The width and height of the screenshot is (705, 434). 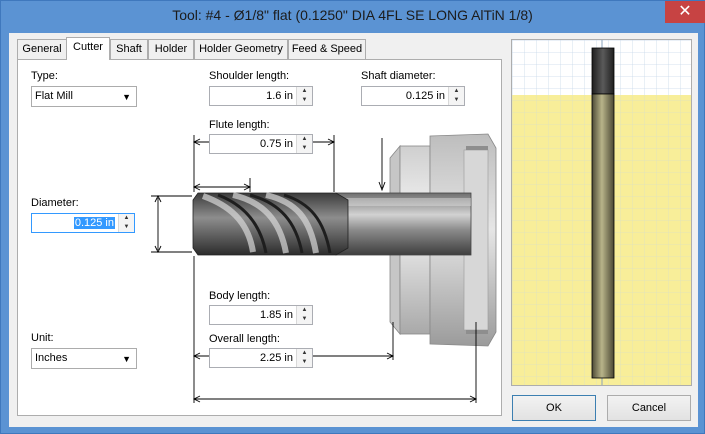 I want to click on tool-flutes, so click(x=270, y=224).